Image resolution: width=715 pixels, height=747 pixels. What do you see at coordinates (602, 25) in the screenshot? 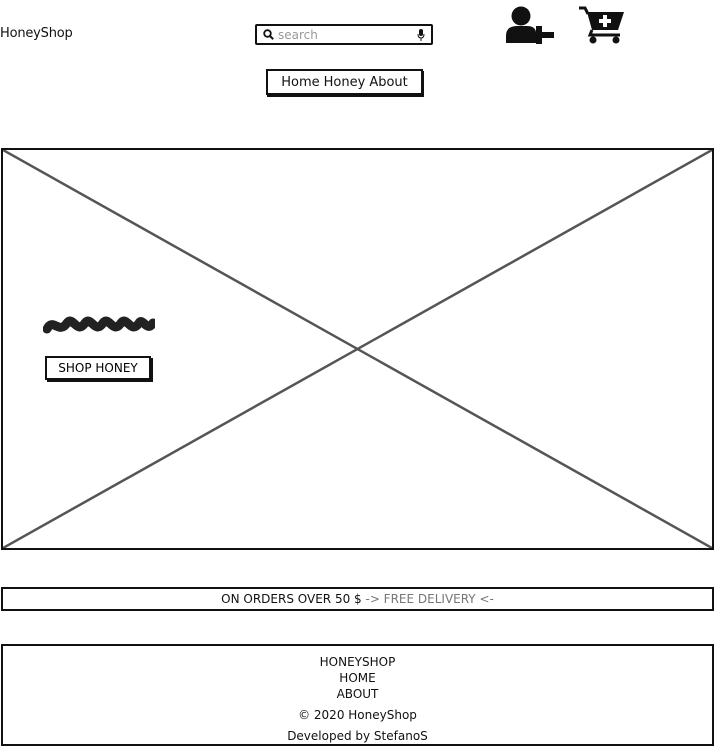
I see `add-to-cart-icon` at bounding box center [602, 25].